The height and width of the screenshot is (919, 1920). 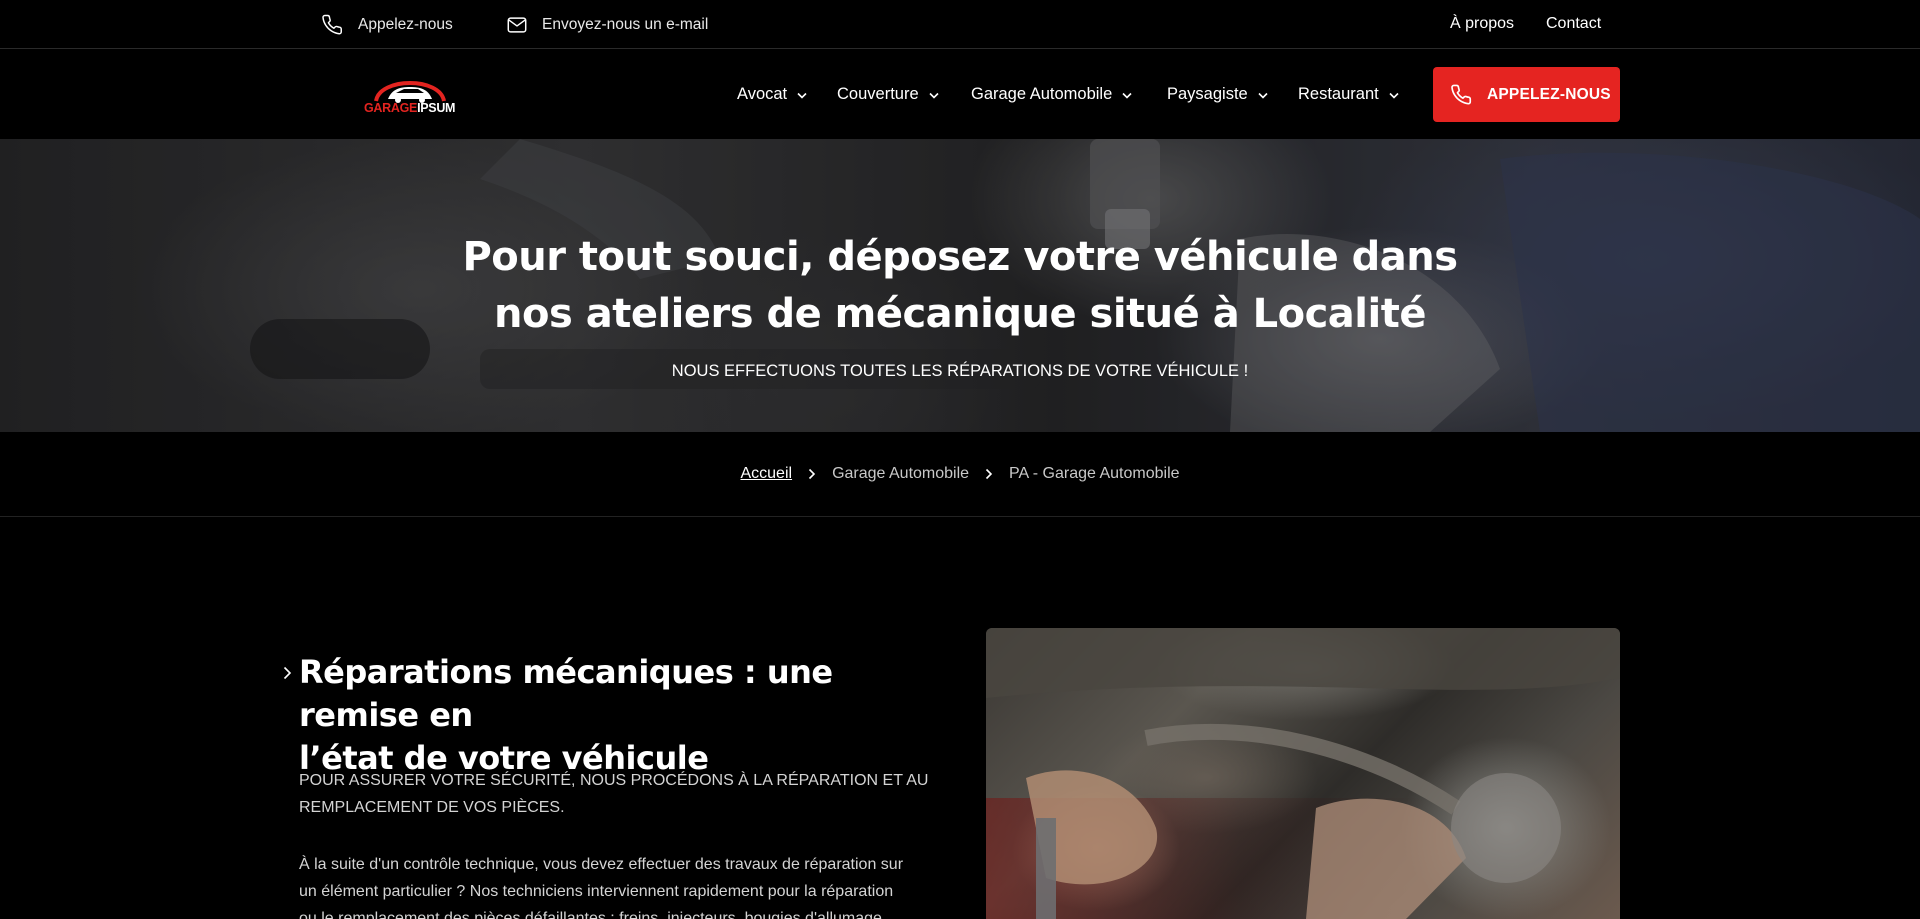 I want to click on nav-label: Couverture, so click(x=878, y=93).